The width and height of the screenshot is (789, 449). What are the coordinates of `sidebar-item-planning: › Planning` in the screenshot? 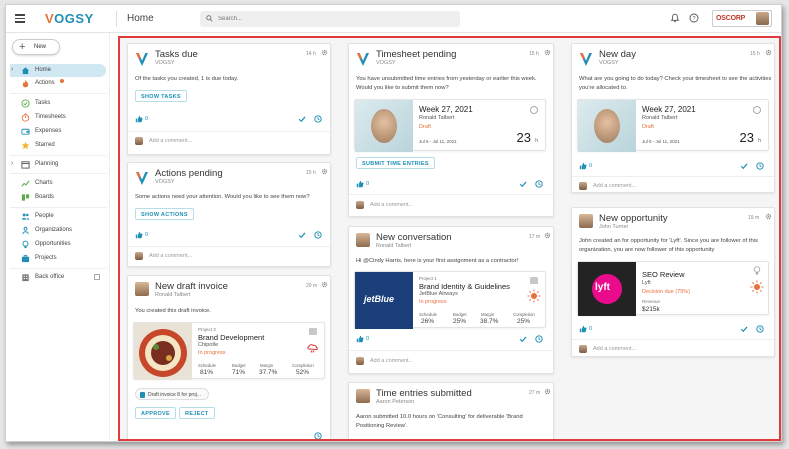 It's located at (58, 164).